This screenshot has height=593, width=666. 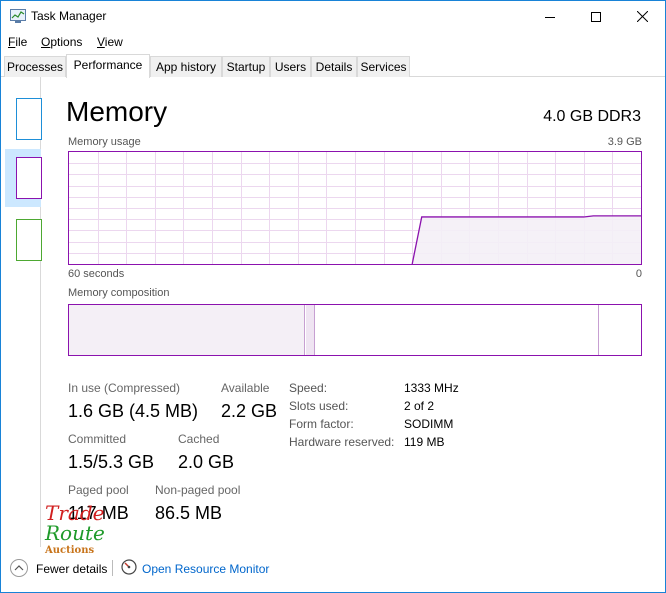 What do you see at coordinates (592, 116) in the screenshot?
I see `memory-total: 4.0 GB DDR3` at bounding box center [592, 116].